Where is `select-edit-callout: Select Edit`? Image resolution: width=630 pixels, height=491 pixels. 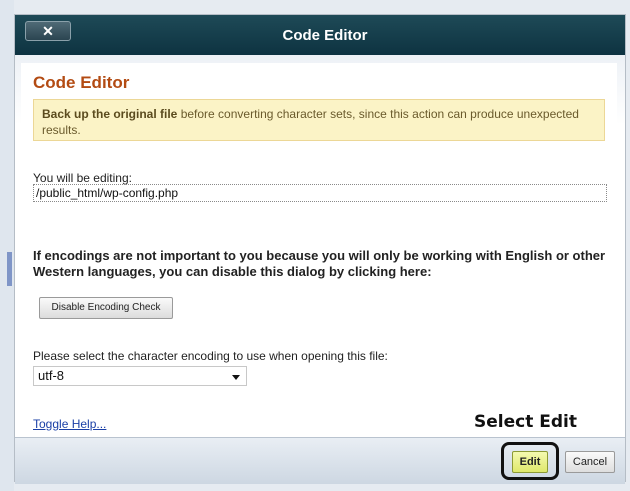 select-edit-callout: Select Edit is located at coordinates (525, 422).